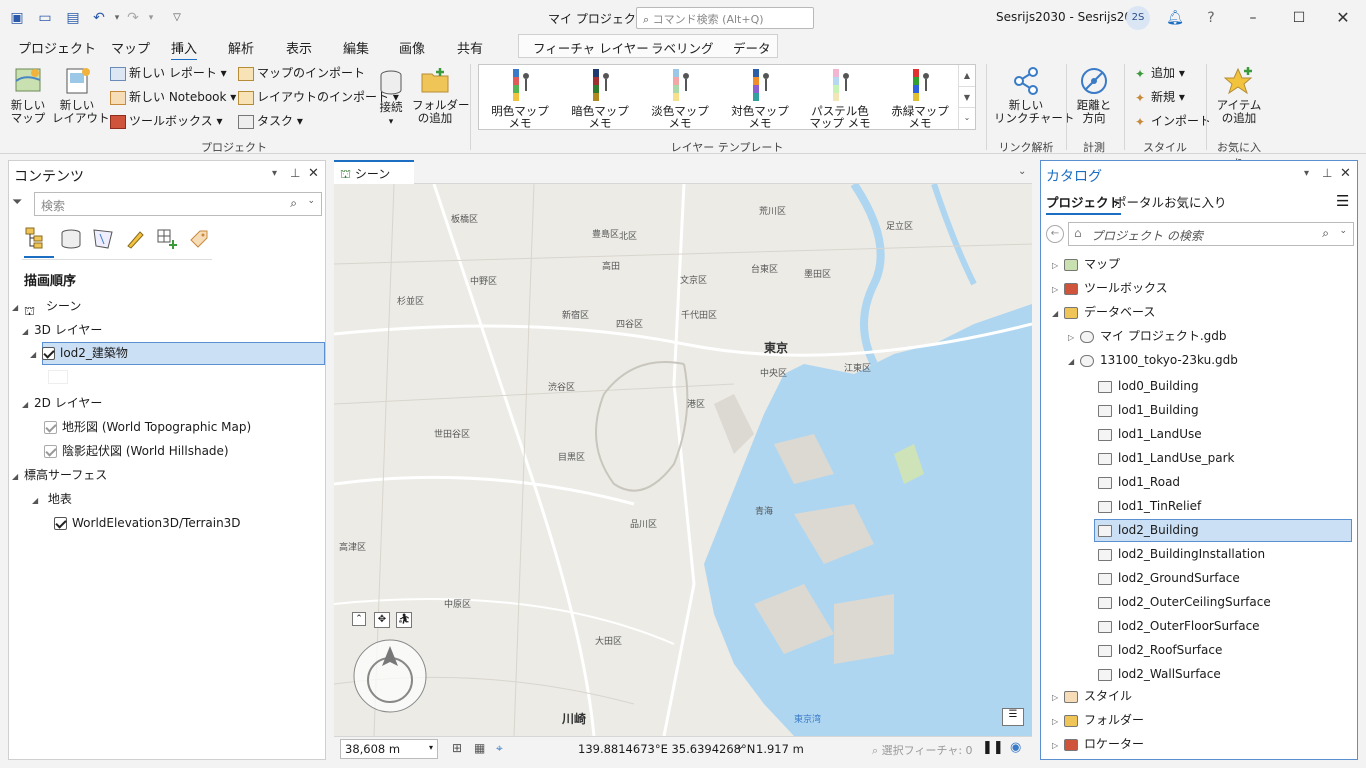 This screenshot has height=768, width=1366. Describe the element at coordinates (1342, 201) in the screenshot. I see `catalog-menu-icon: ☰` at that location.